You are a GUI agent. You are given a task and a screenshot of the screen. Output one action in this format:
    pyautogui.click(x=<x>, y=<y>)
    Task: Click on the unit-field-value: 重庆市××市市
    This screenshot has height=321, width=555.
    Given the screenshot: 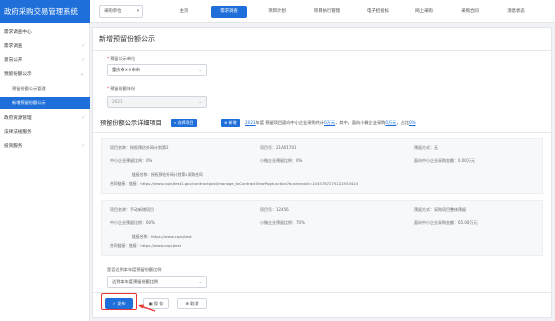 What is the action you would take?
    pyautogui.click(x=126, y=69)
    